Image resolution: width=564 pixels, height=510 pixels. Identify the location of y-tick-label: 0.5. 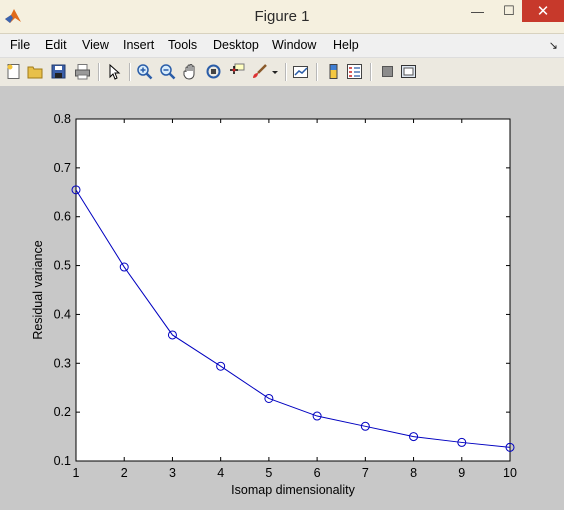
(62, 266).